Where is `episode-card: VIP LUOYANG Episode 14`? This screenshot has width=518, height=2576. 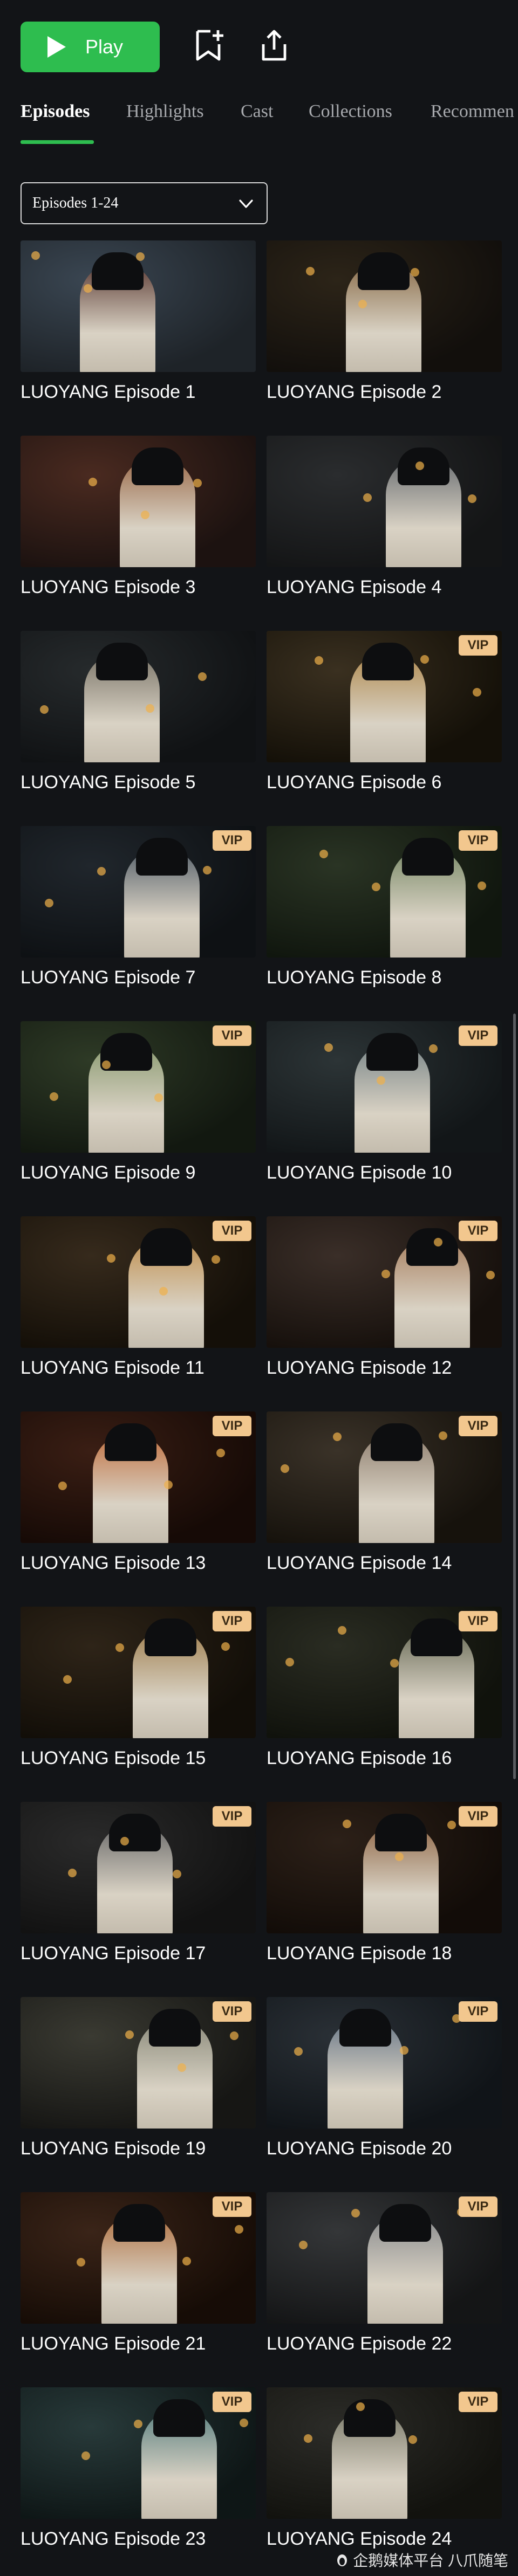
episode-card: VIP LUOYANG Episode 14 is located at coordinates (384, 1503).